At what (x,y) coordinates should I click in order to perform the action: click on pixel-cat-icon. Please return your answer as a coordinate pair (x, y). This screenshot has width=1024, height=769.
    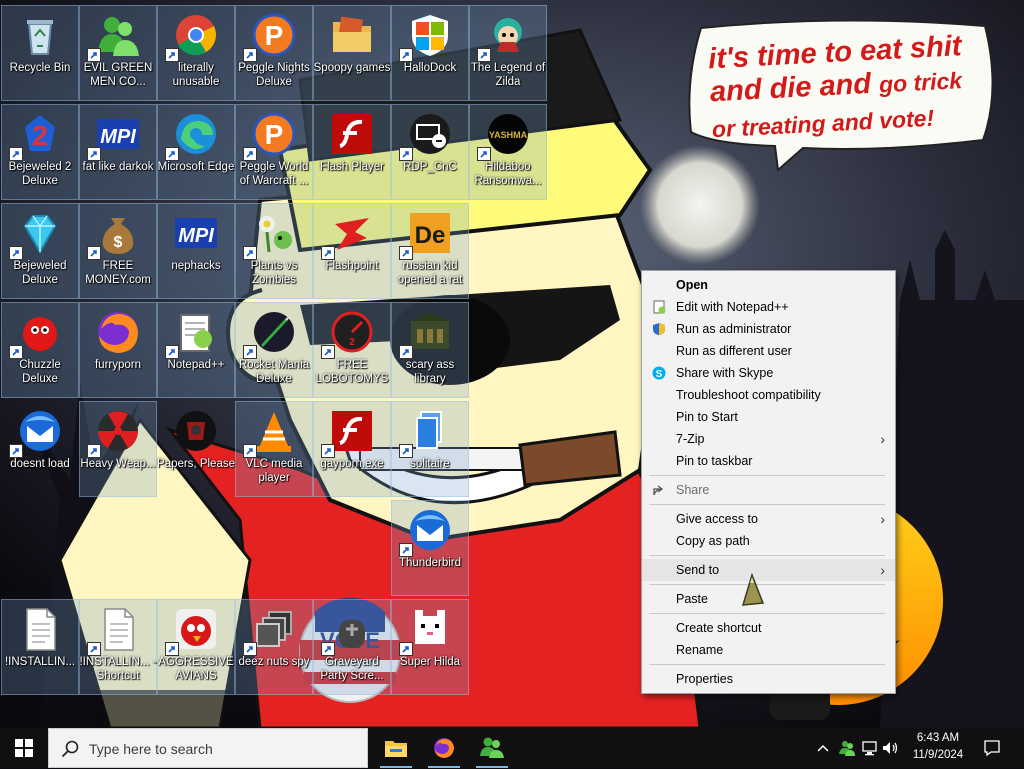
    Looking at the image, I should click on (426, 631).